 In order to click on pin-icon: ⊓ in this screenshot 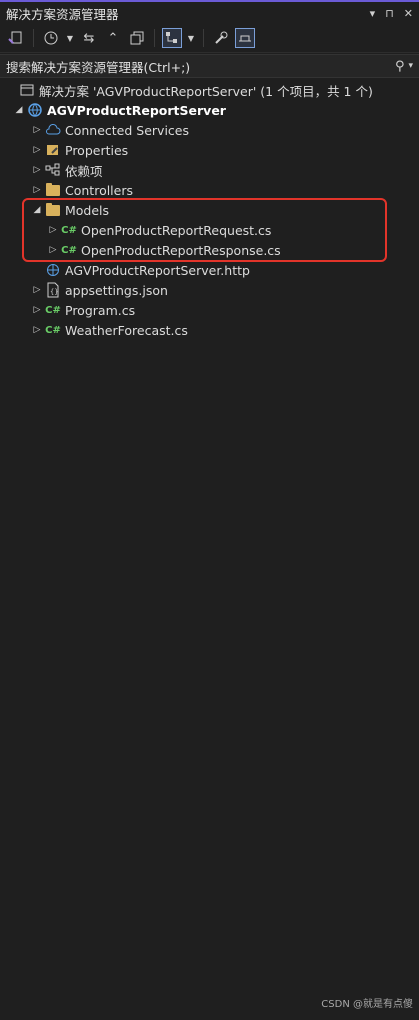, I will do `click(389, 13)`.